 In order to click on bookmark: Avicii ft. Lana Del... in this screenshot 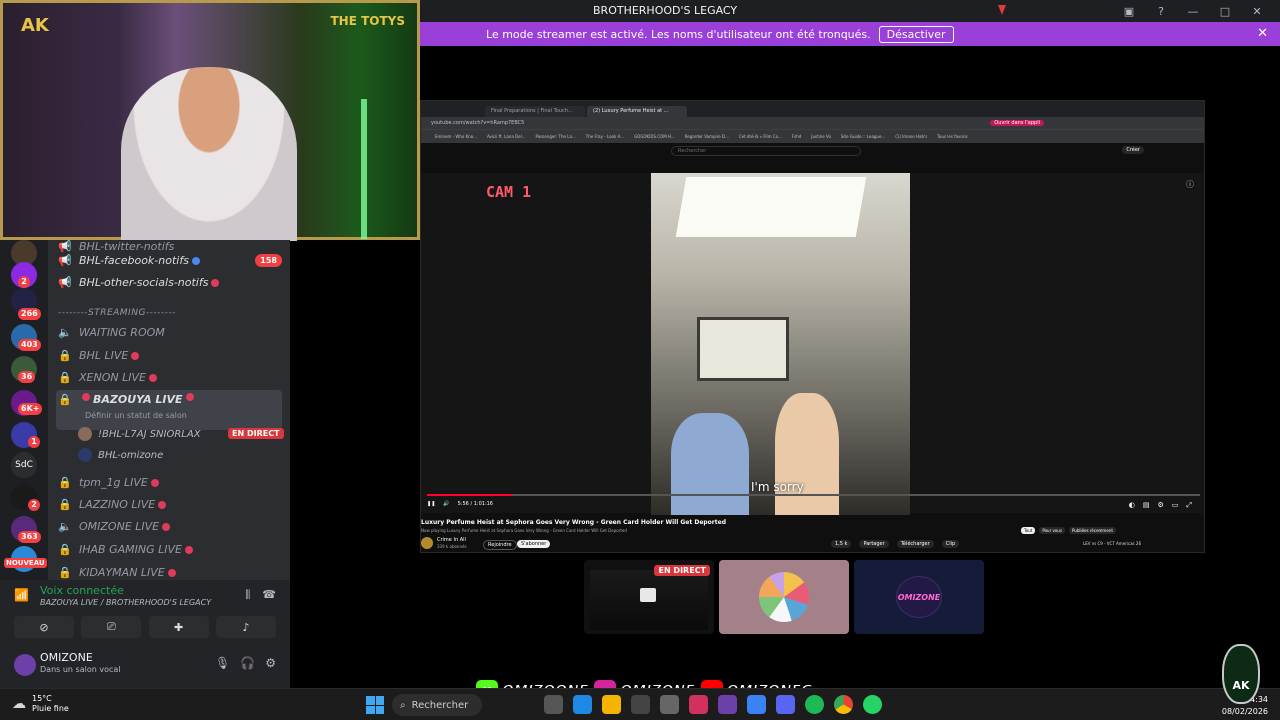, I will do `click(506, 136)`.